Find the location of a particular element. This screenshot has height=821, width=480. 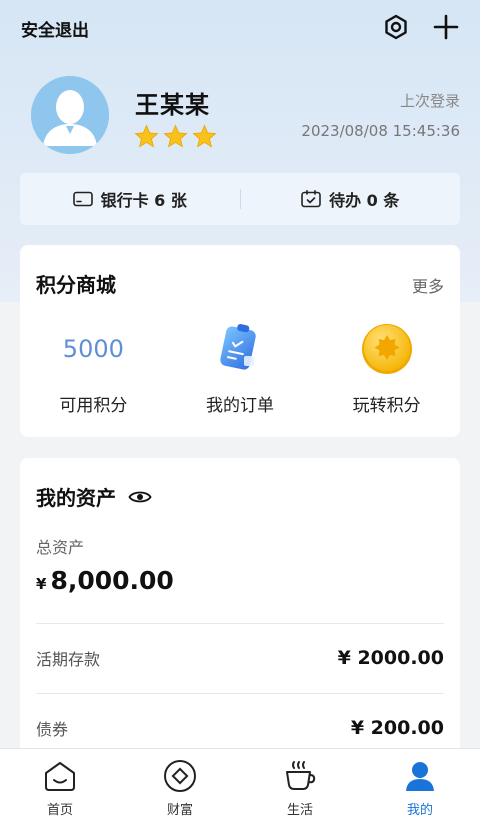

tab-mine: 我的 is located at coordinates (420, 785).